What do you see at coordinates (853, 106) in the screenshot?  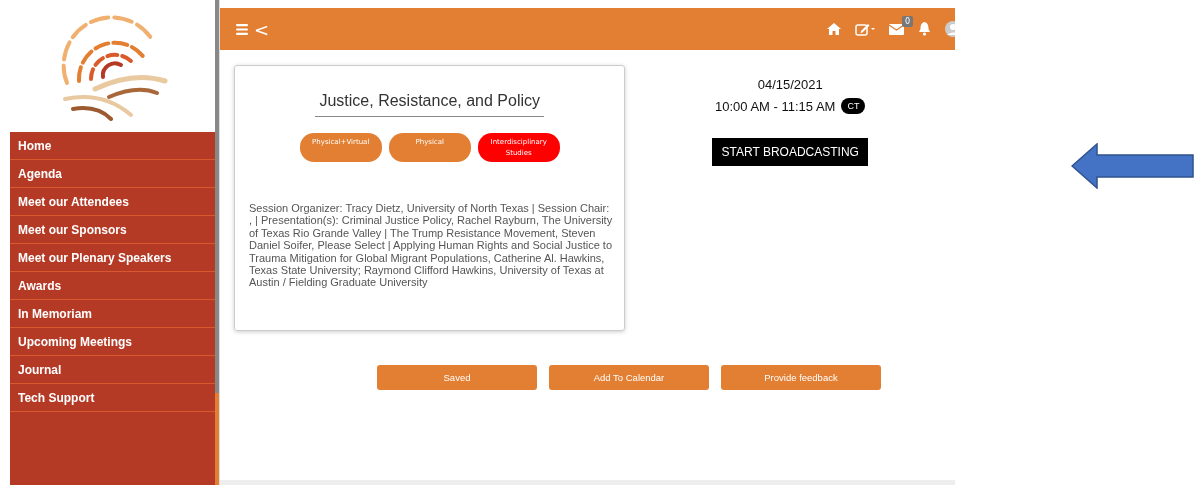 I see `timezone-badge: CT` at bounding box center [853, 106].